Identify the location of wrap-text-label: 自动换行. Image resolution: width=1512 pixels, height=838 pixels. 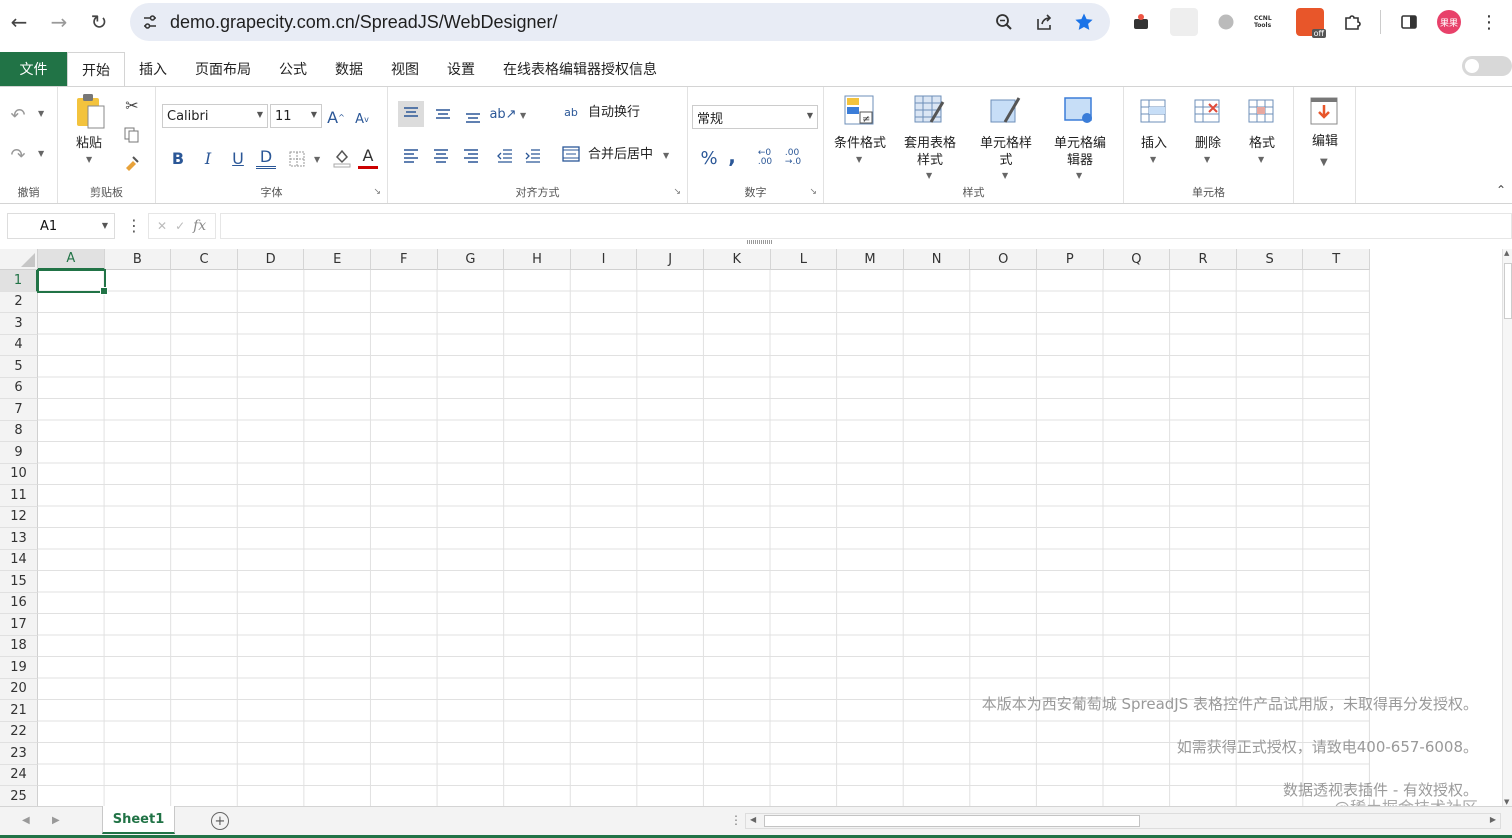
(614, 112).